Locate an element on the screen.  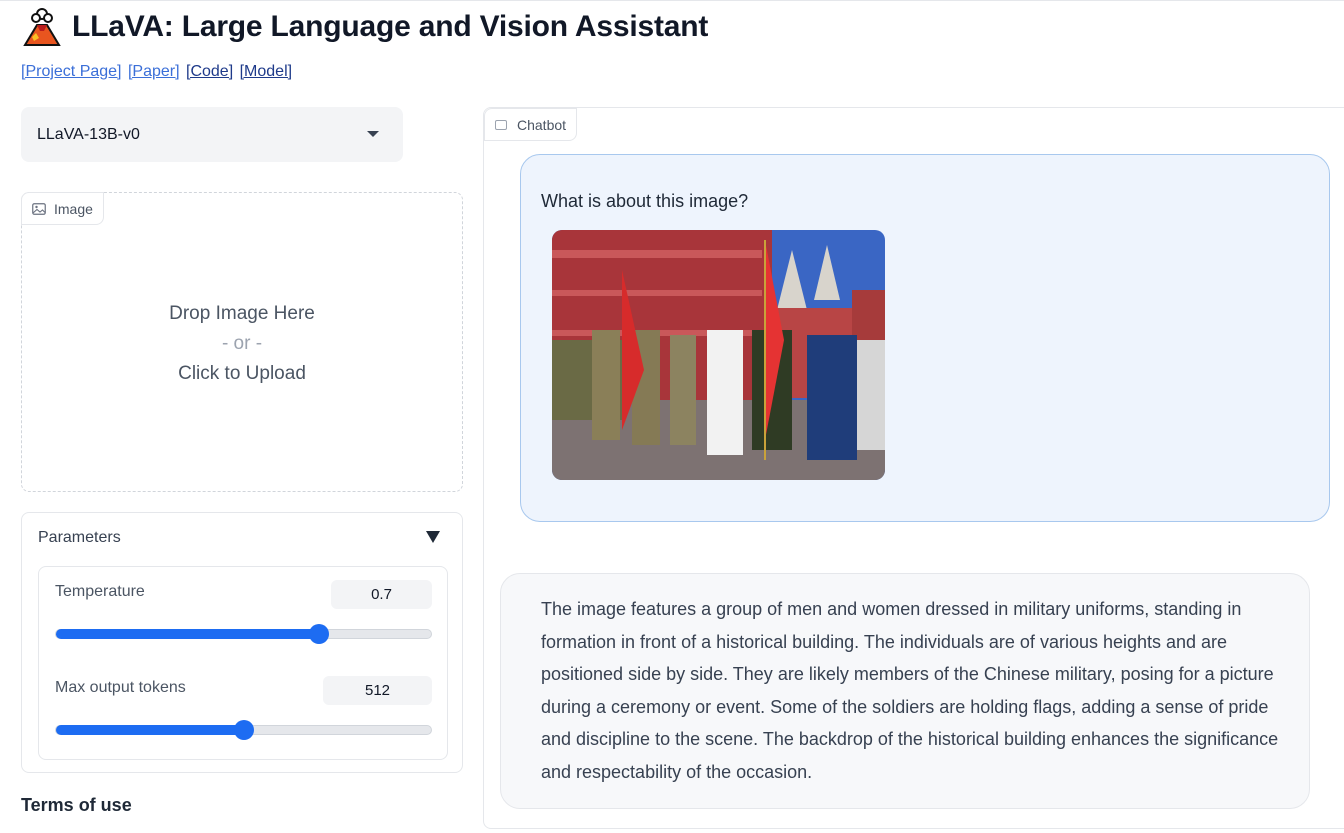
terms-of-use-heading: Terms of use is located at coordinates (76, 805).